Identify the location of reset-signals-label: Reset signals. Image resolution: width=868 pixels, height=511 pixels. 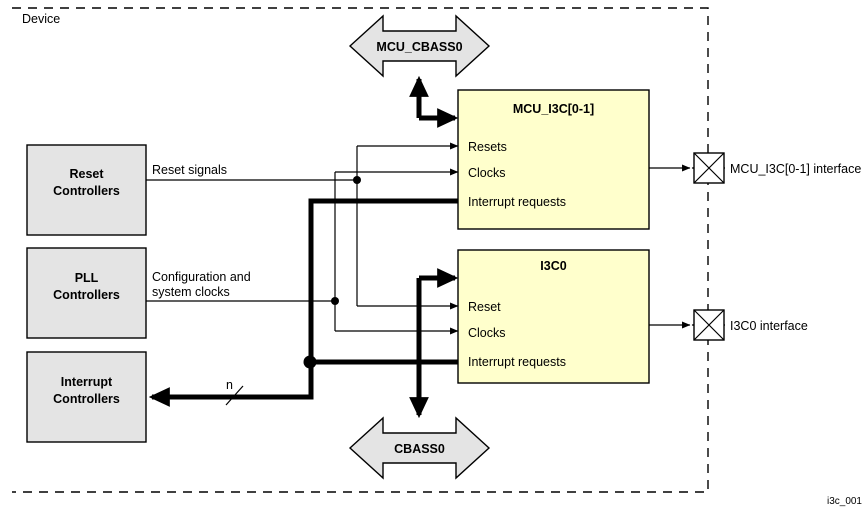
(189, 170).